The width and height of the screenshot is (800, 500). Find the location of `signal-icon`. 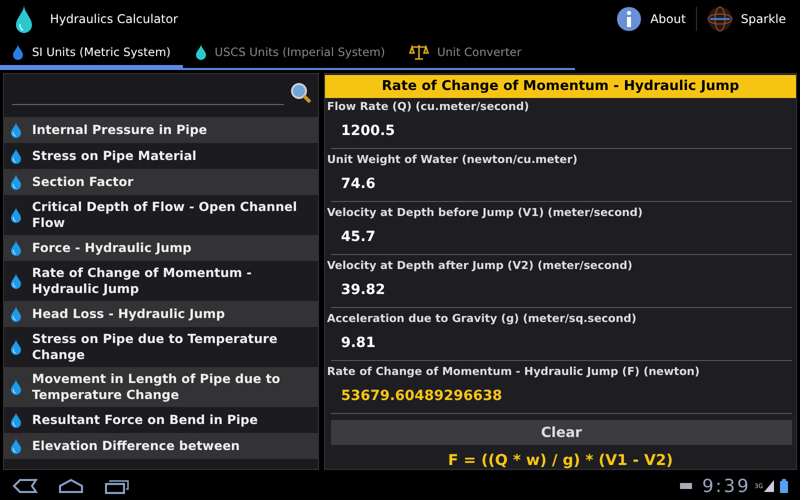

signal-icon is located at coordinates (769, 486).